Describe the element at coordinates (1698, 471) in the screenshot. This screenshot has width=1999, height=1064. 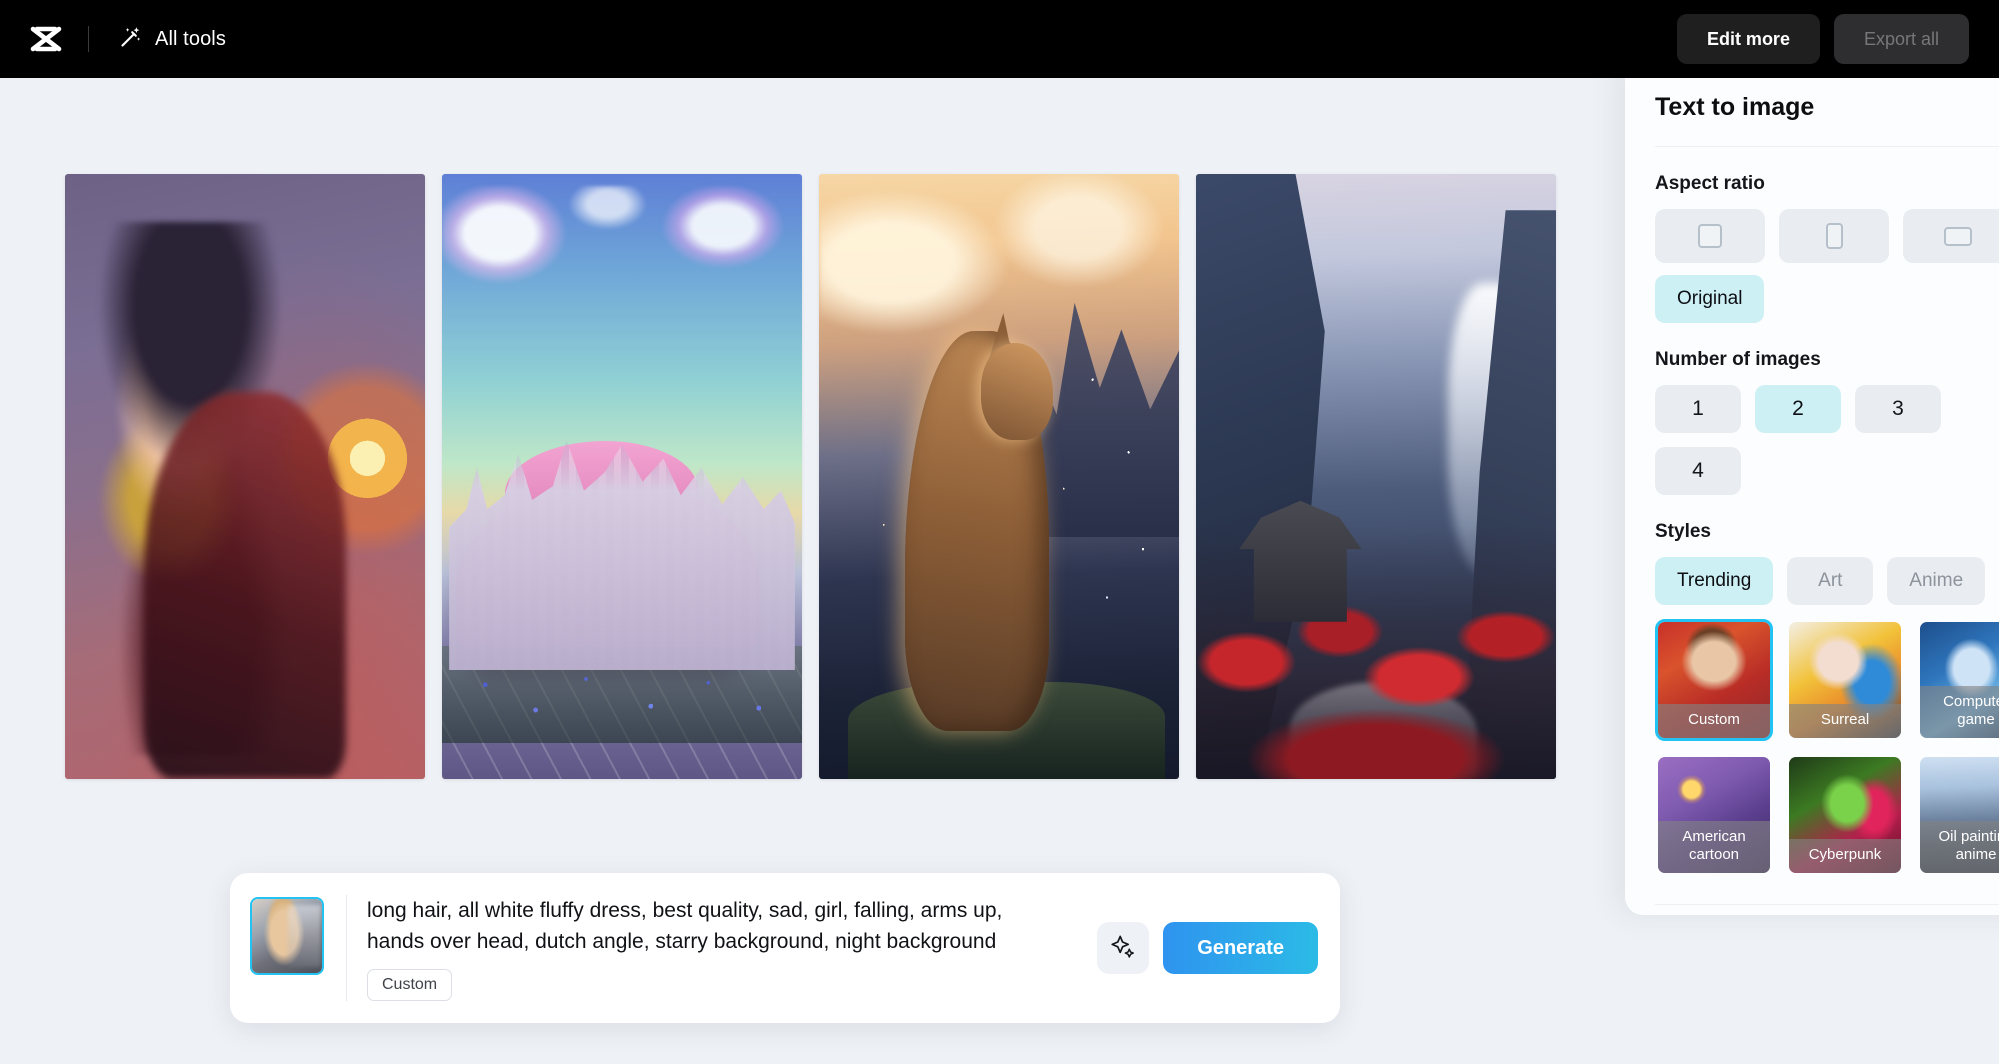
I see `number-of-images-4-button: 4` at that location.